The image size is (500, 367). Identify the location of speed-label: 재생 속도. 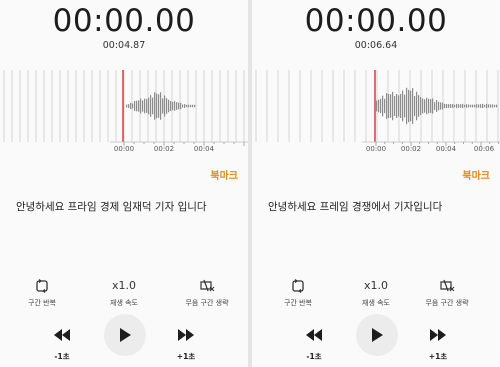
(376, 303).